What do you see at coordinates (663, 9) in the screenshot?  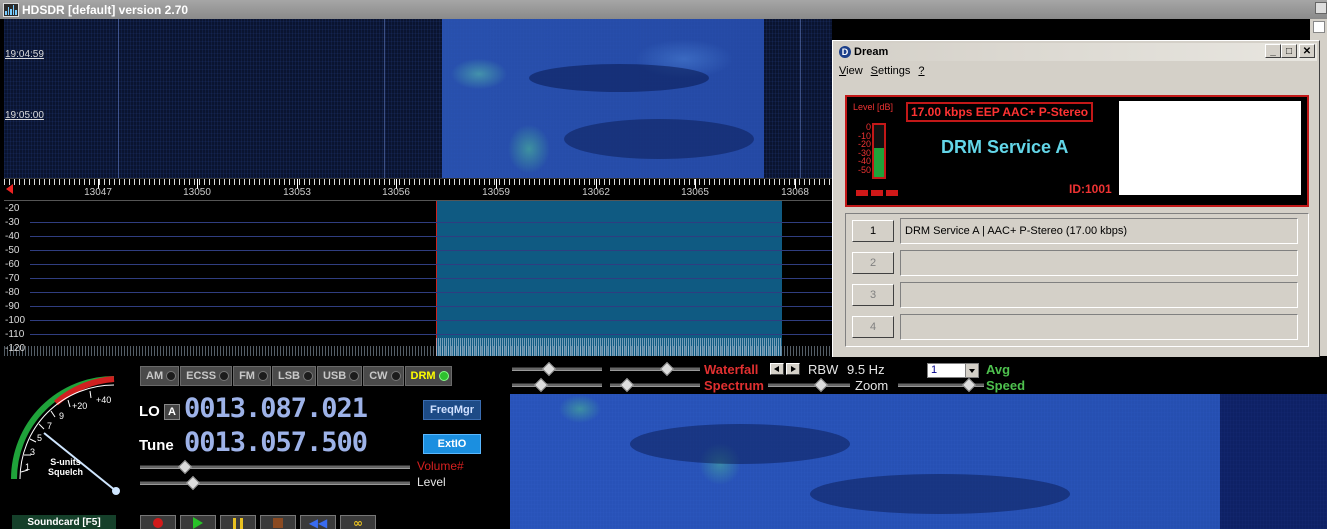 I see `app-titlebar: HDSDR [default] version 2.70` at bounding box center [663, 9].